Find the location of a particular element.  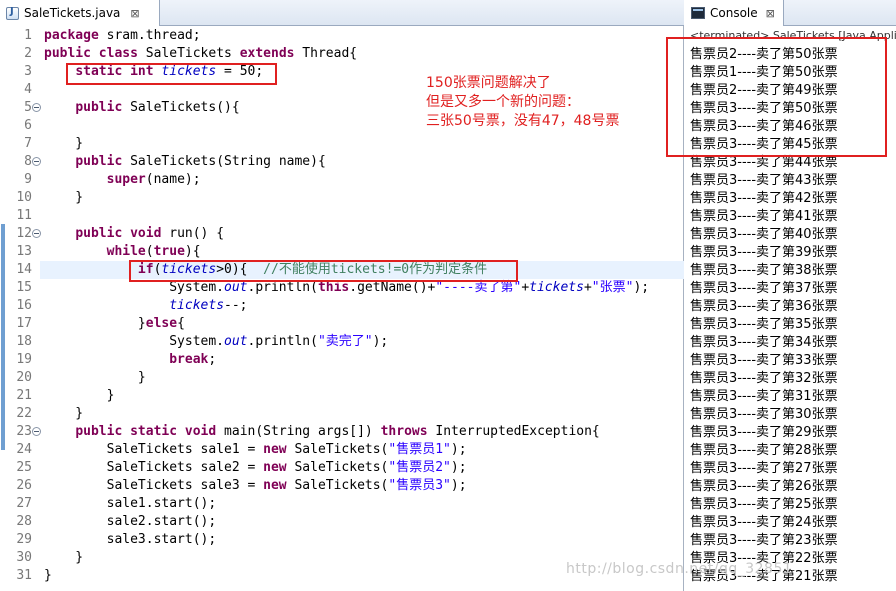

console-line: 售票员3----卖了第35张票 is located at coordinates (764, 324).